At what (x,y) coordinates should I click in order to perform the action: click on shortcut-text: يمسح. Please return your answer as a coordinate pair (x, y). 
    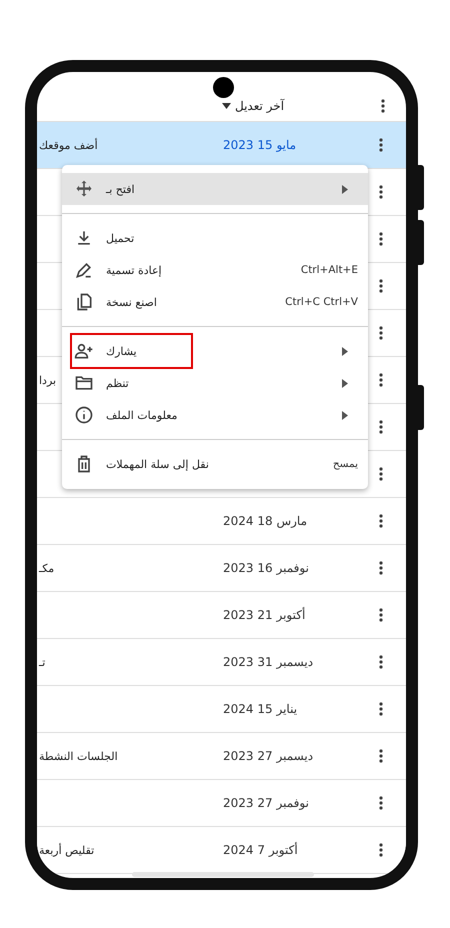
    Looking at the image, I should click on (345, 464).